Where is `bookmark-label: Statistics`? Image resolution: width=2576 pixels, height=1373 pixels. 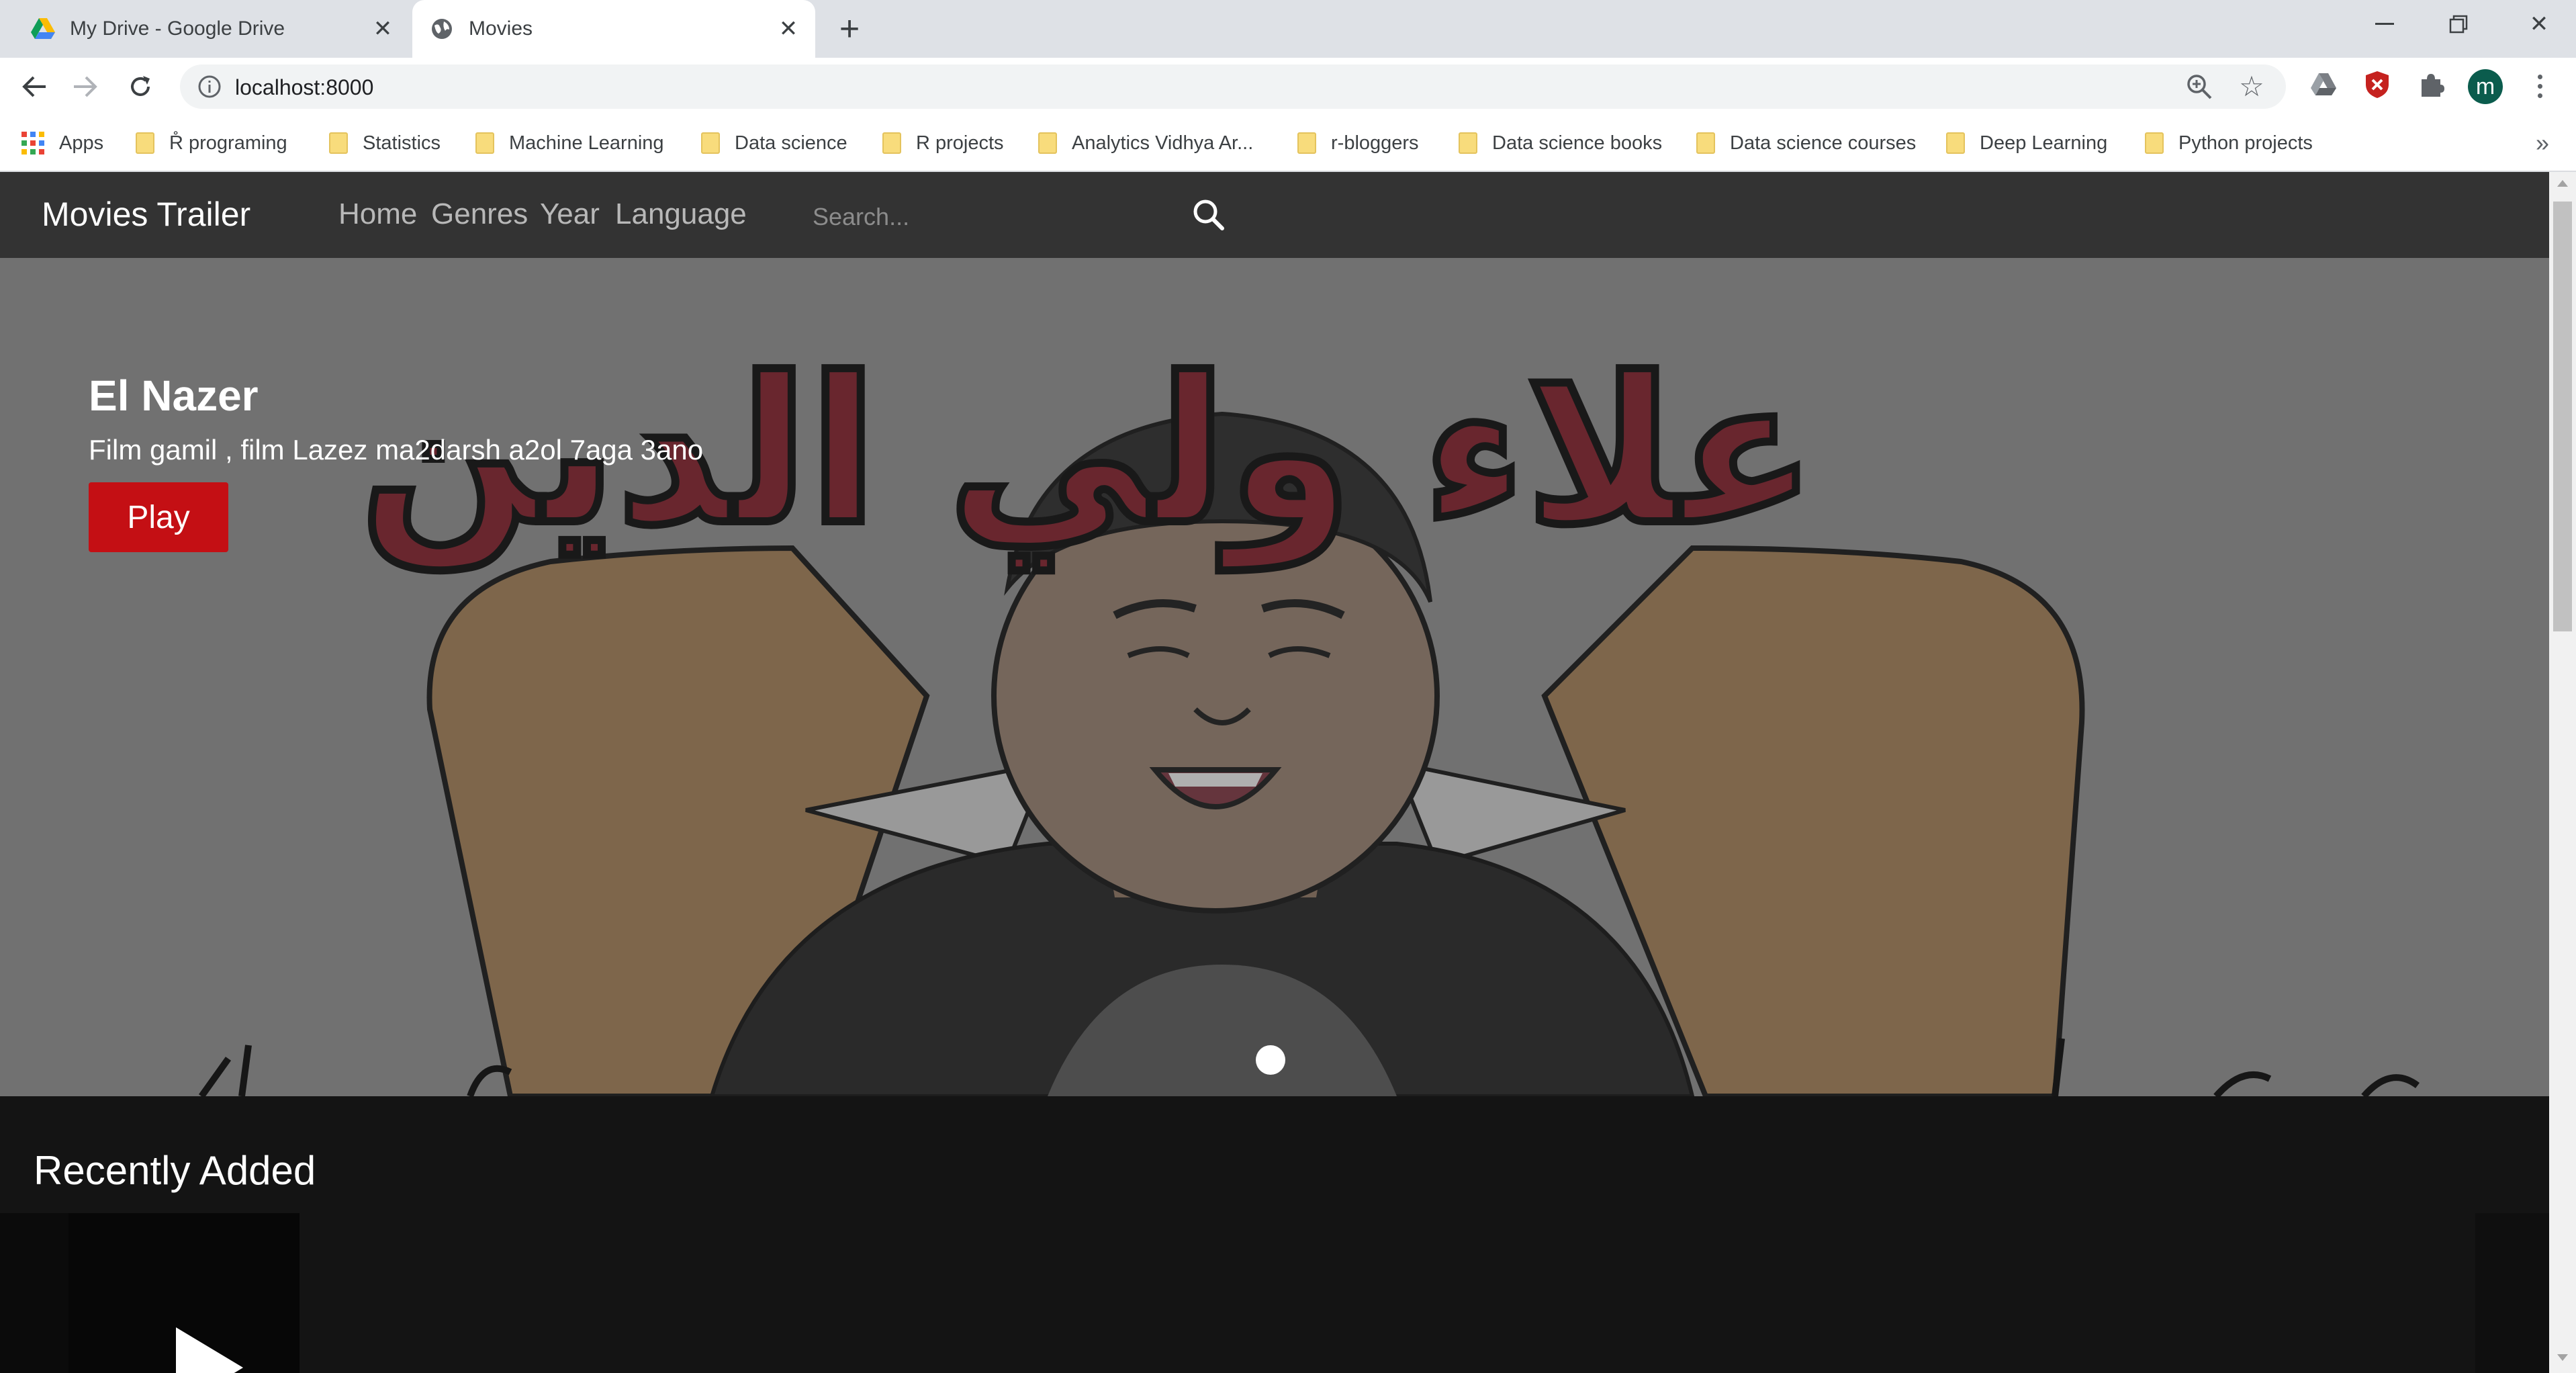
bookmark-label: Statistics is located at coordinates (402, 143).